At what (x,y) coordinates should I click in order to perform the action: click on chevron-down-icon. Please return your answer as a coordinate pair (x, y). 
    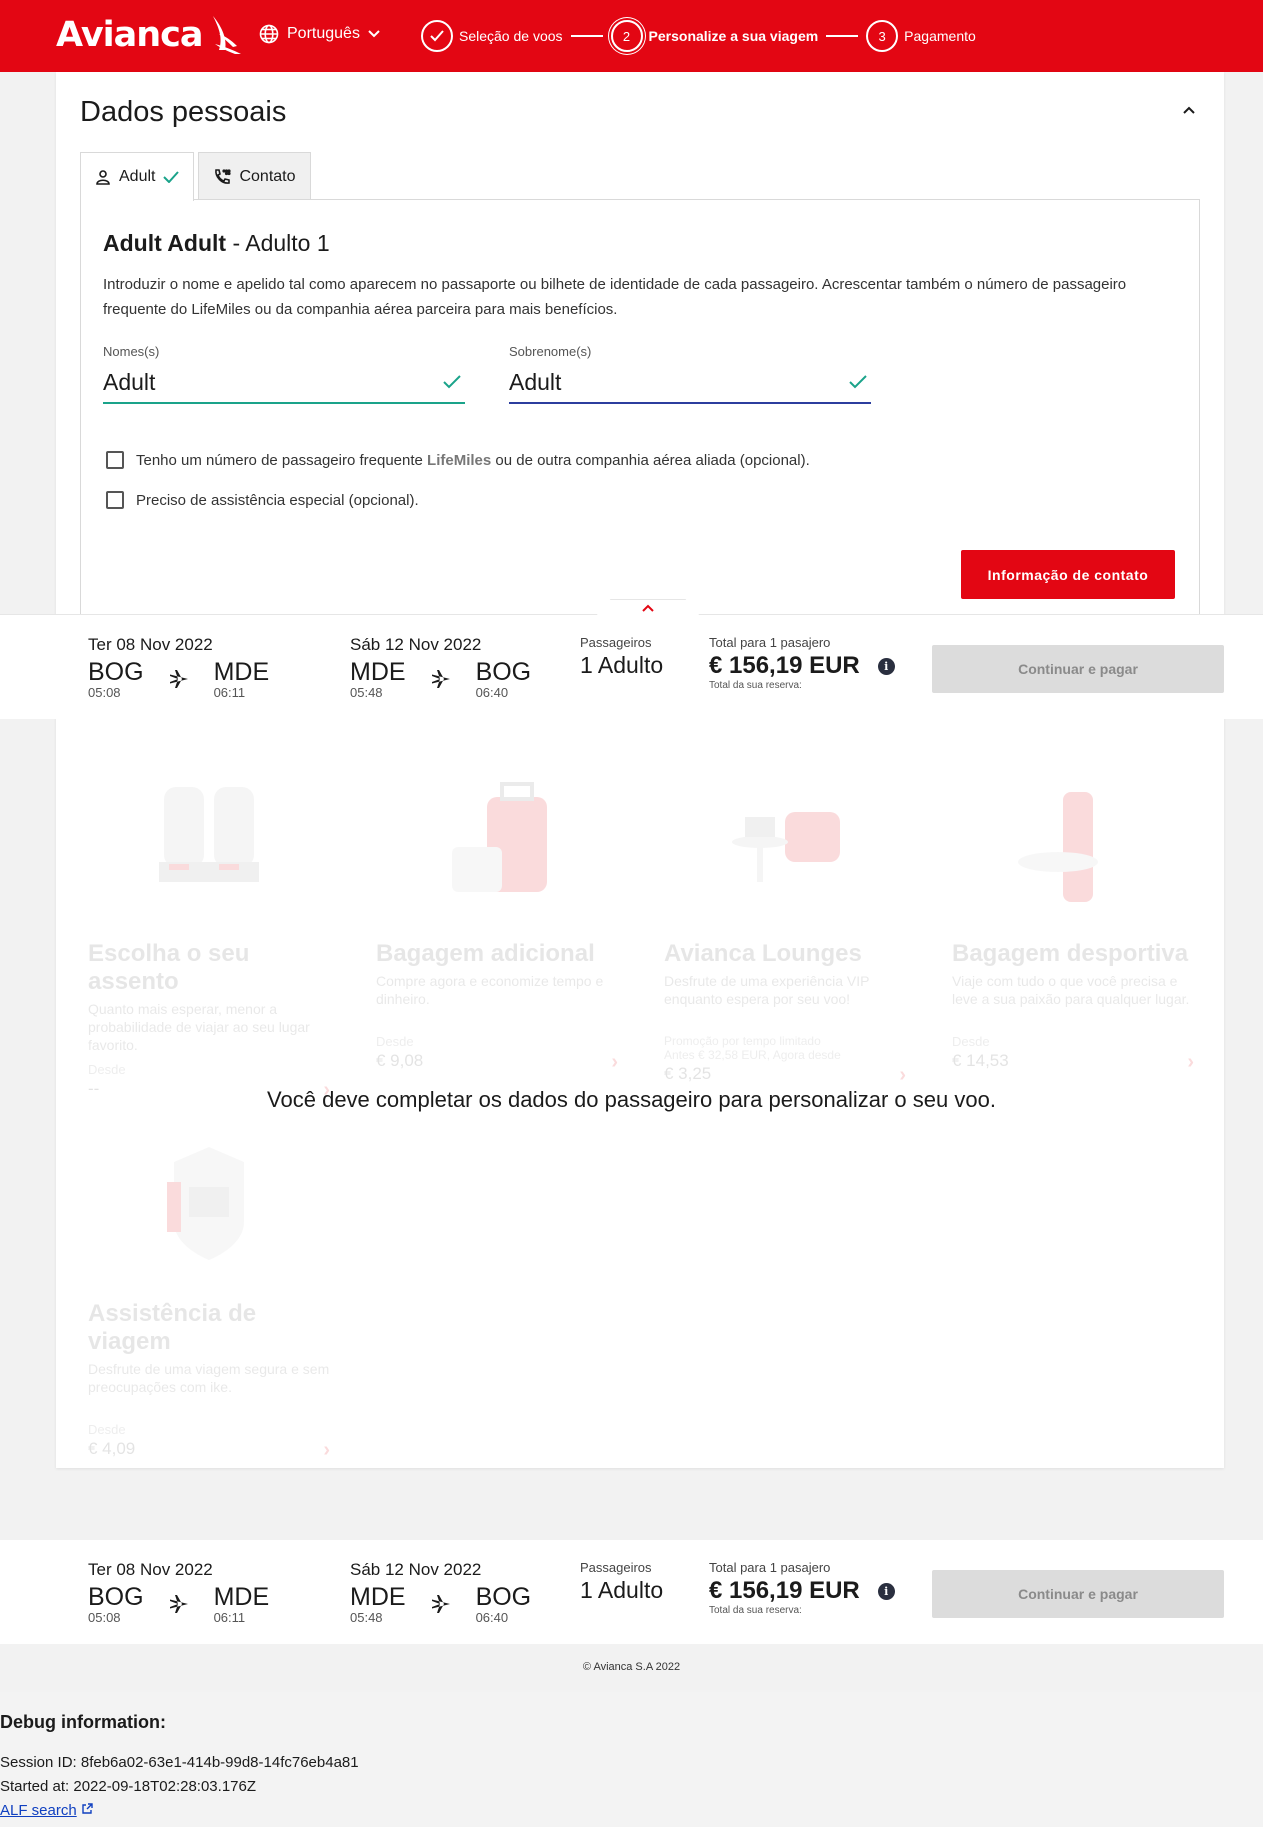
    Looking at the image, I should click on (374, 34).